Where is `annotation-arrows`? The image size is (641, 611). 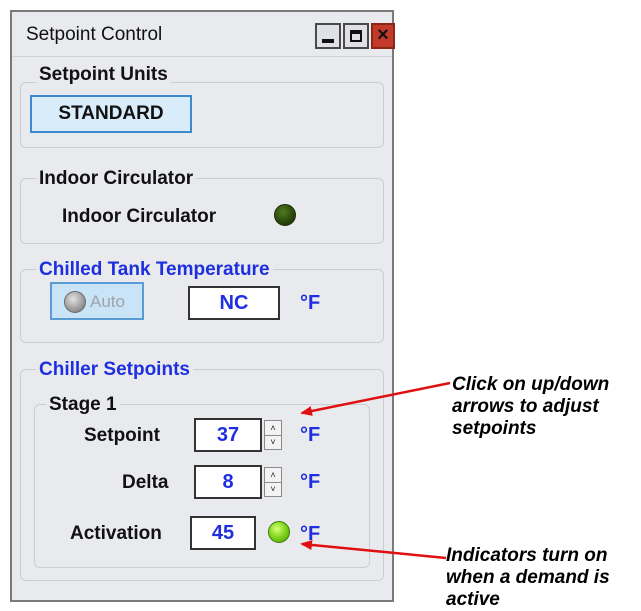 annotation-arrows is located at coordinates (375, 470).